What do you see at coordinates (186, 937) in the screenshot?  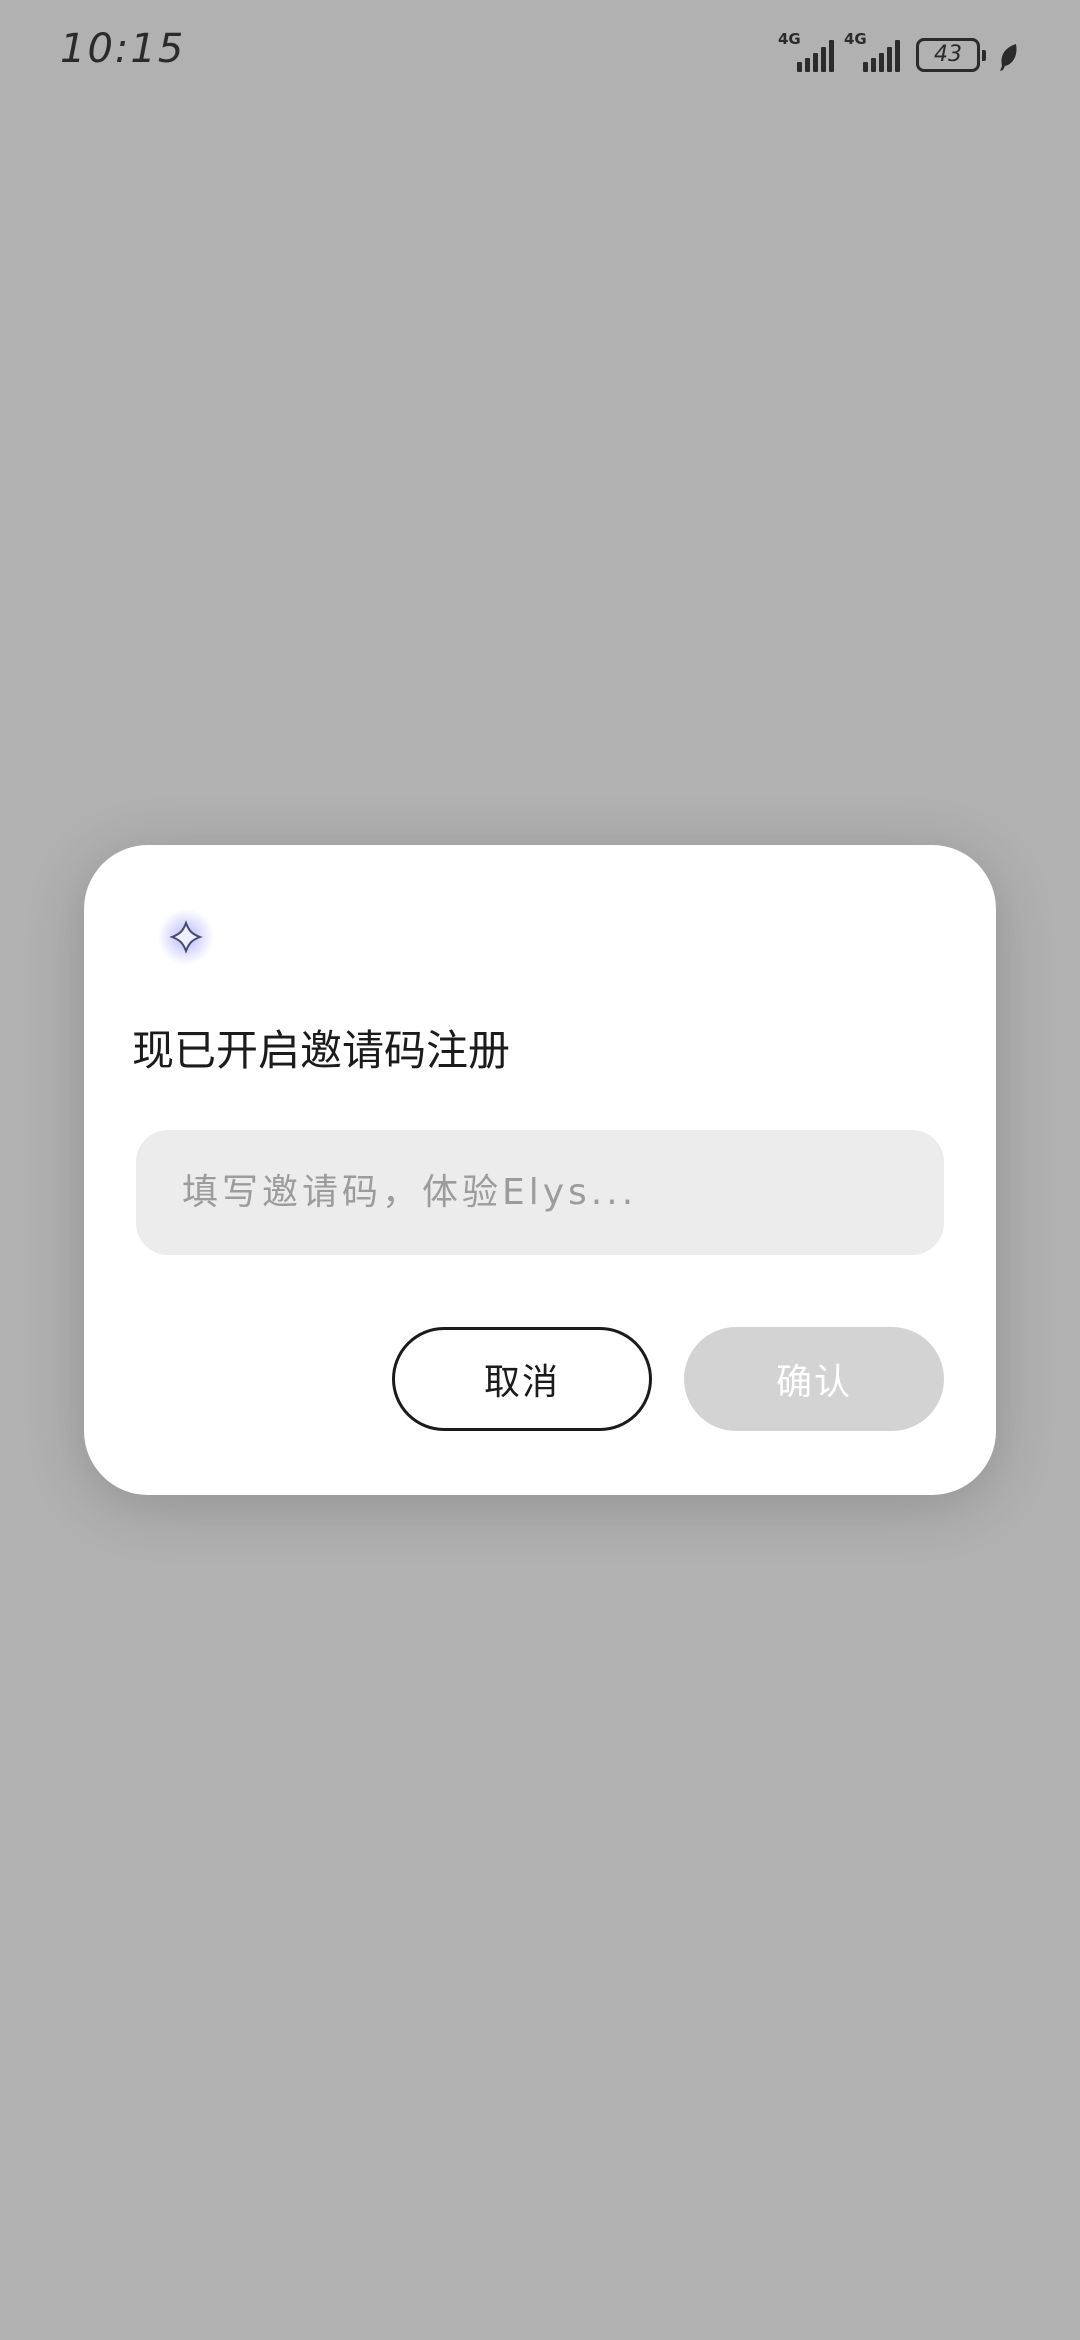 I see `sparkle-logo-icon` at bounding box center [186, 937].